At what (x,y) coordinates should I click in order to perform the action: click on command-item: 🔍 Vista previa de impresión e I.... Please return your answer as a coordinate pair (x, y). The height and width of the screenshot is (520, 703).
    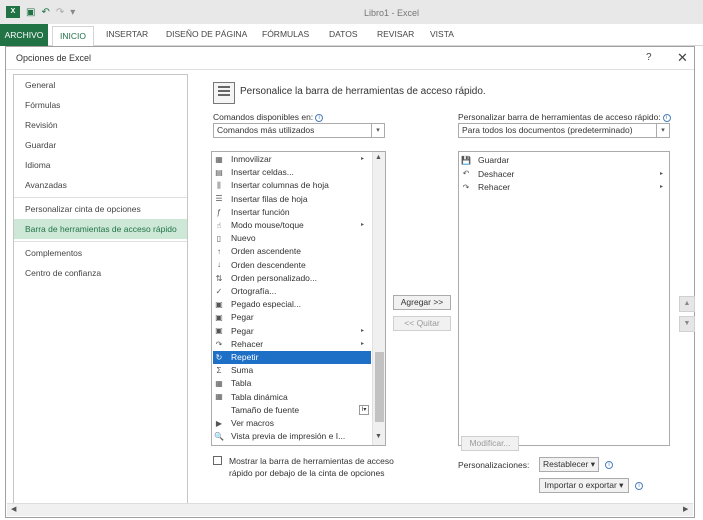
    Looking at the image, I should click on (292, 436).